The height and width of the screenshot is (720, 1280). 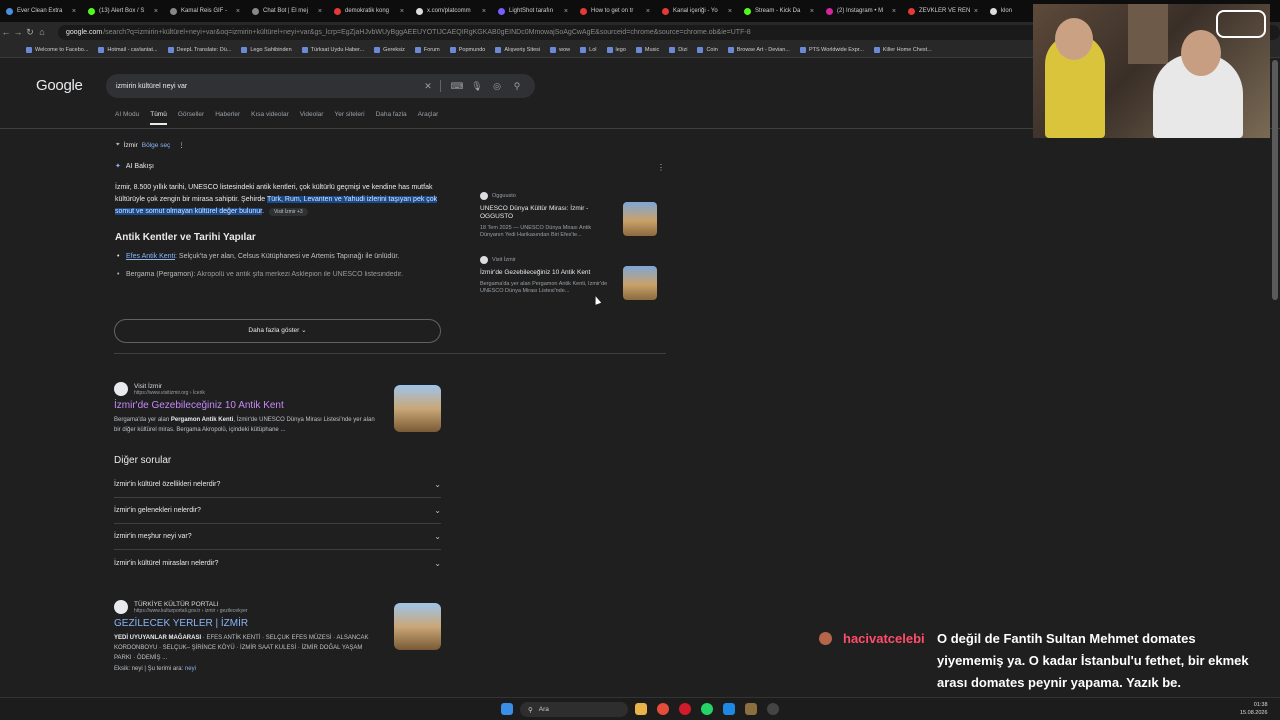 What do you see at coordinates (507, 709) in the screenshot?
I see `windows-start-icon` at bounding box center [507, 709].